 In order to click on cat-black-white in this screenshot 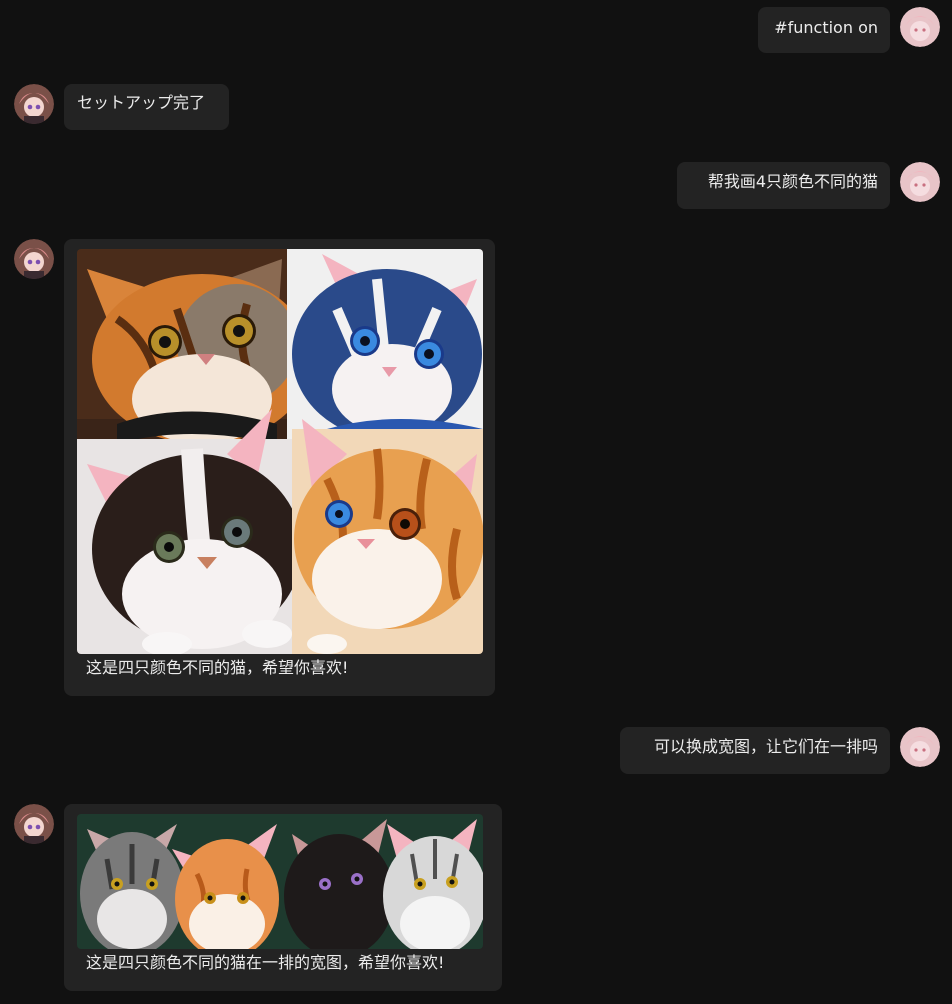, I will do `click(189, 531)`.